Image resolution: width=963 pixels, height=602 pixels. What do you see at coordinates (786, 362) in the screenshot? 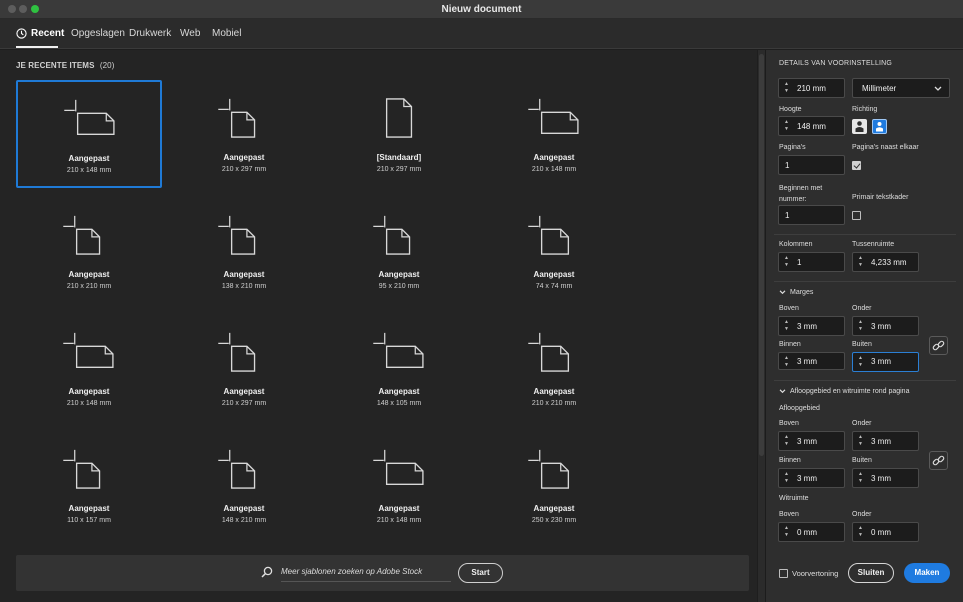
I see `margin-inside-stepper: ▲ ▼` at bounding box center [786, 362].